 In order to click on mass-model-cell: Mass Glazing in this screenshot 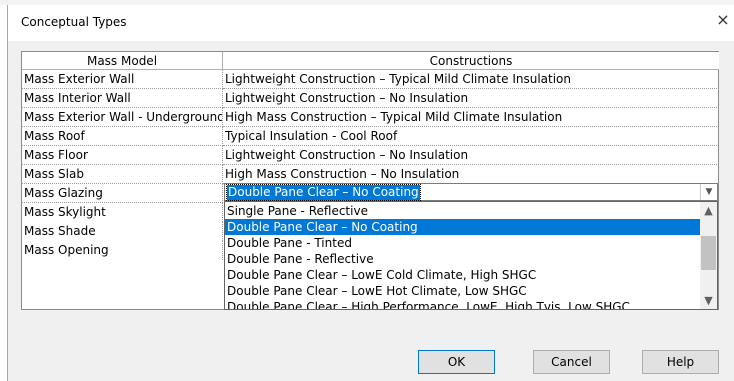, I will do `click(122, 193)`.